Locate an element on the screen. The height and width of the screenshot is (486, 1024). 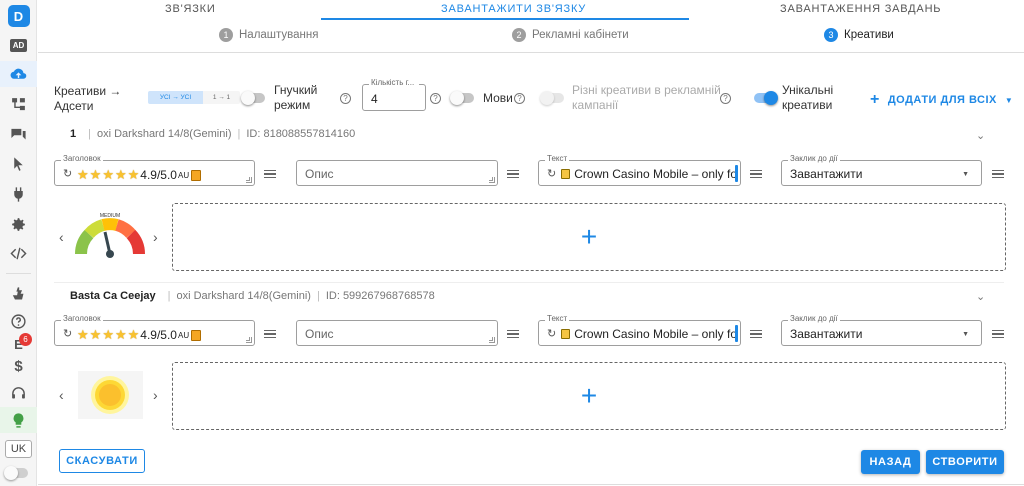
ad-number: Basta Ca Ceejay is located at coordinates (113, 296).